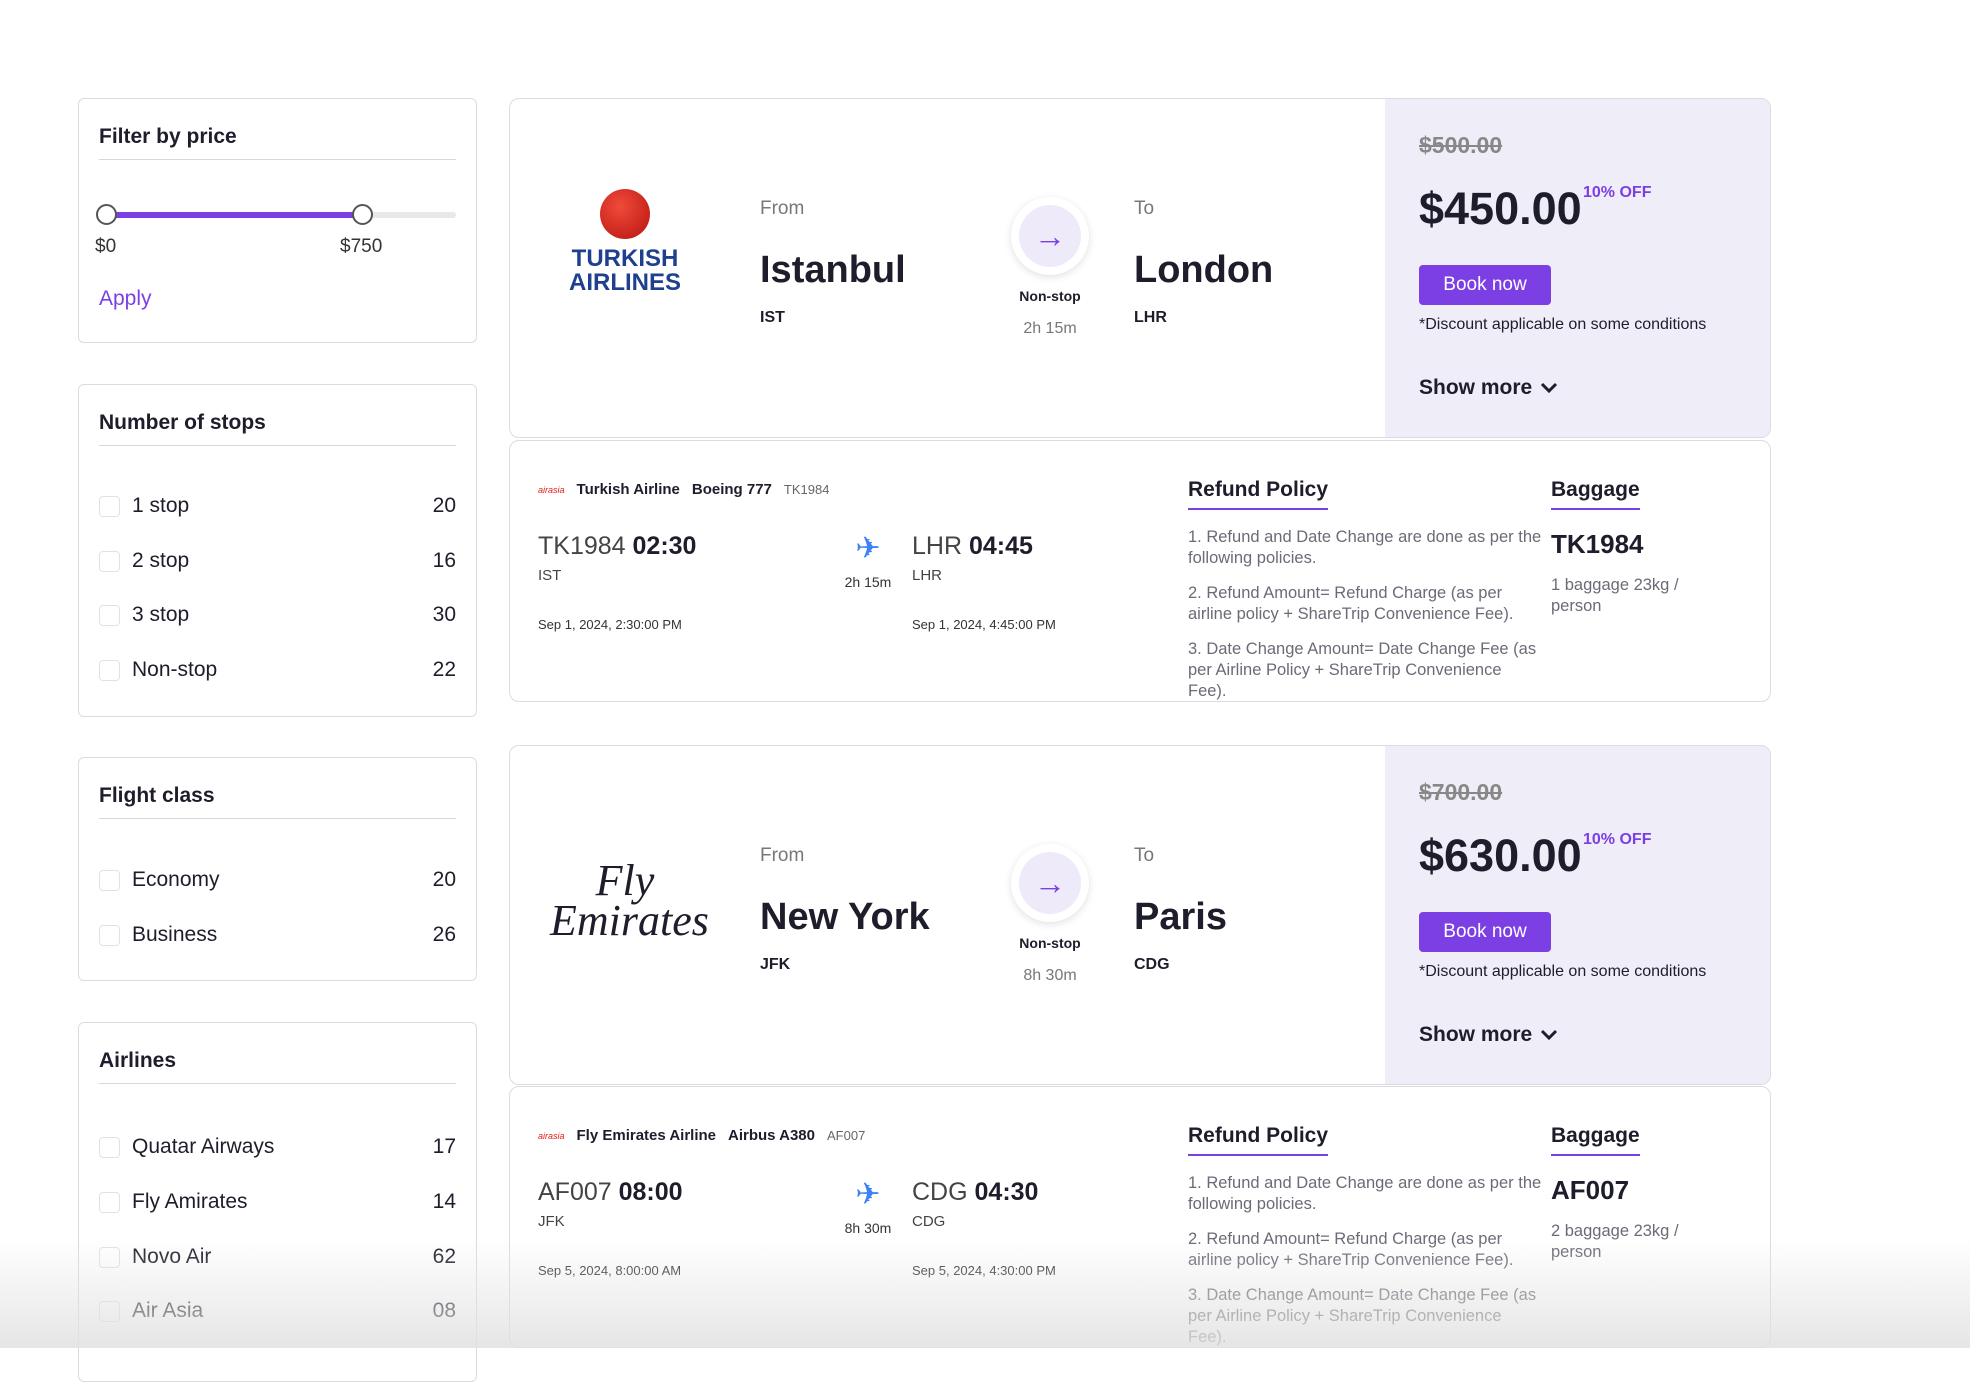 This screenshot has width=1970, height=1382. What do you see at coordinates (1500, 855) in the screenshot?
I see `discounted-price: $630.00` at bounding box center [1500, 855].